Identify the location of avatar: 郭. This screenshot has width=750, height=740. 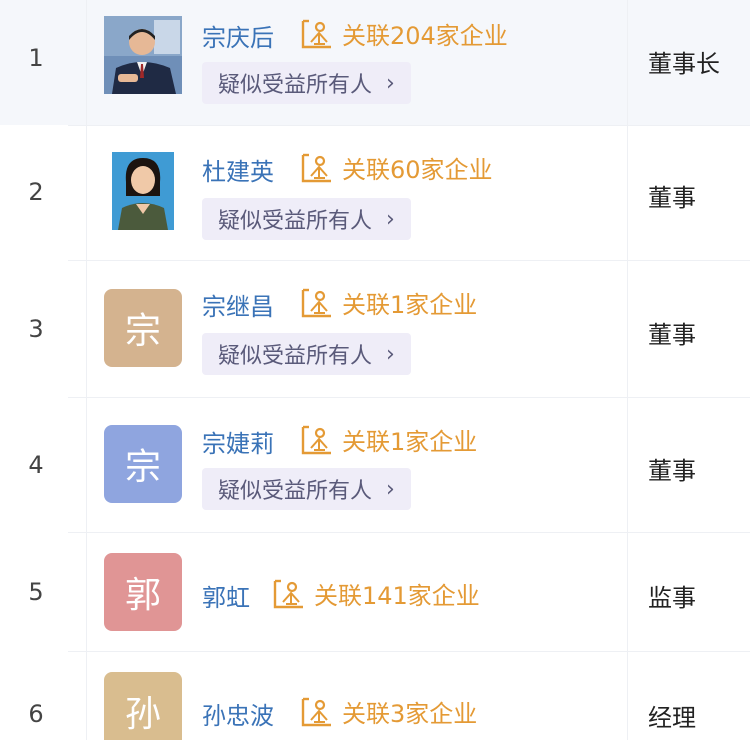
(143, 592).